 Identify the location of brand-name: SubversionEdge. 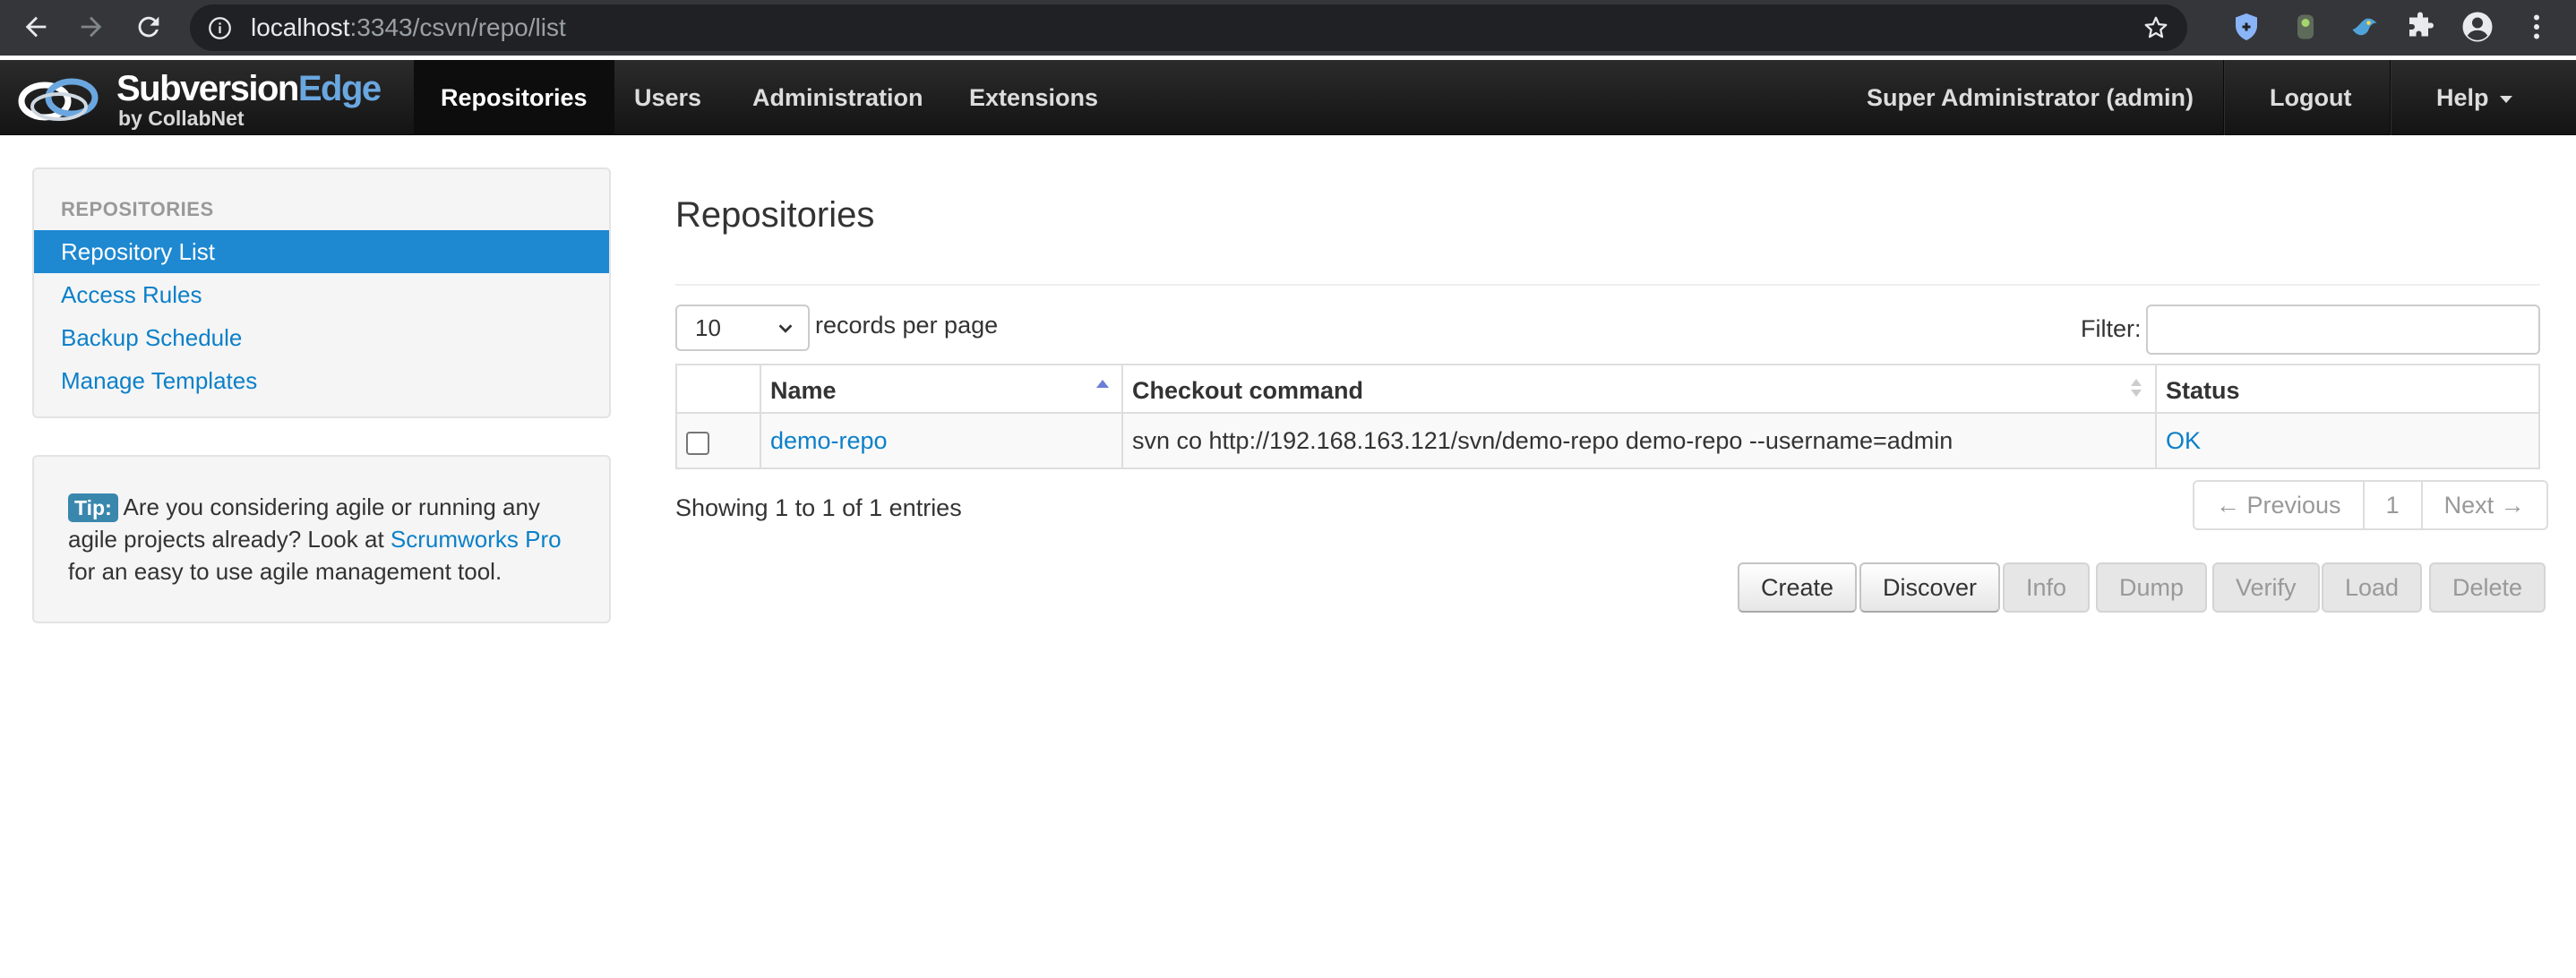
(249, 88).